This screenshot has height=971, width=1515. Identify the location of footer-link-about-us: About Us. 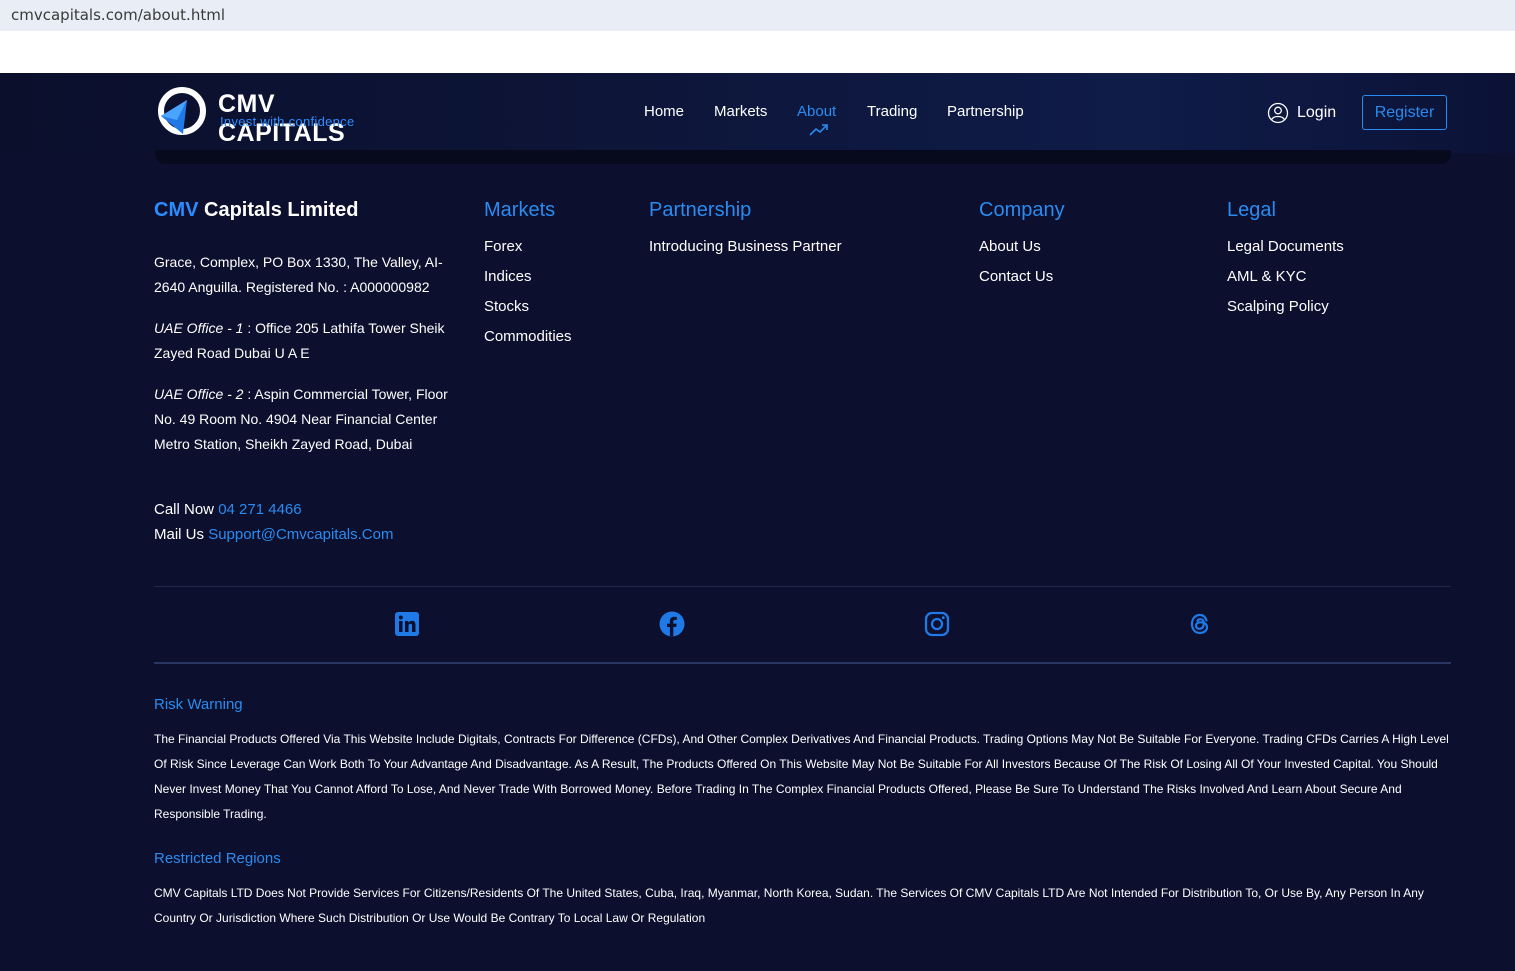
(1010, 246).